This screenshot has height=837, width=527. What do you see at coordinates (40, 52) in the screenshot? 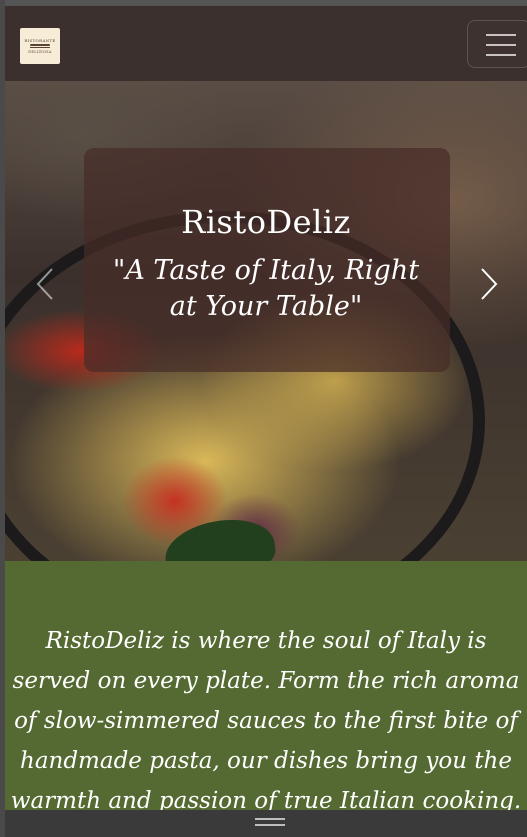
I see `logo-line-2: DELIZIOSA` at bounding box center [40, 52].